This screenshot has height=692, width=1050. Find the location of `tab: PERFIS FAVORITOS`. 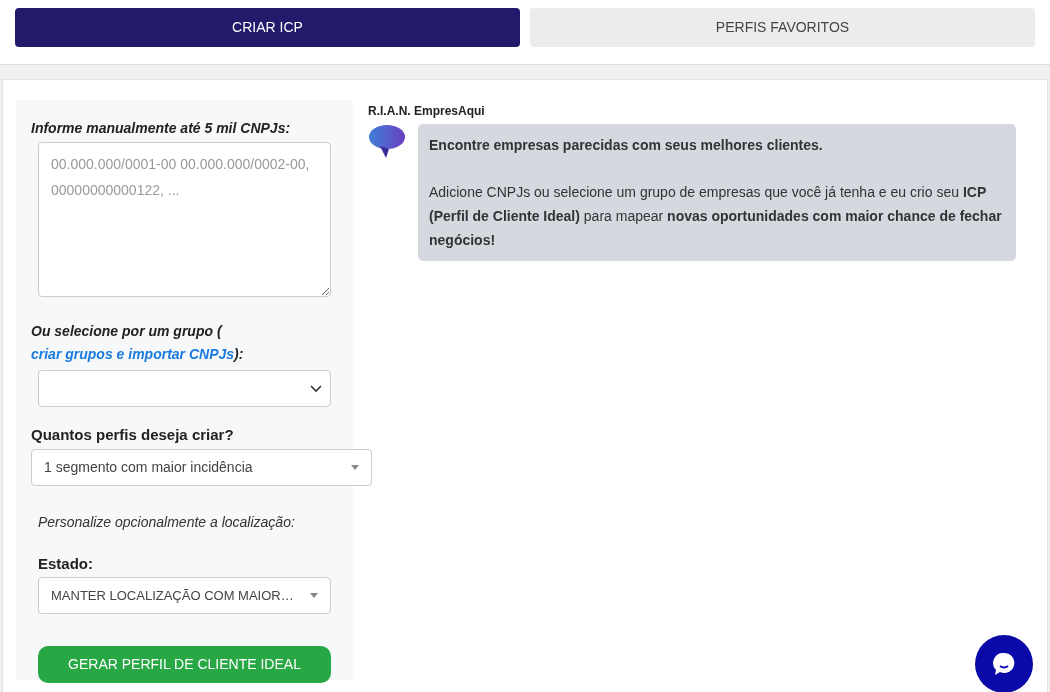

tab: PERFIS FAVORITOS is located at coordinates (782, 27).